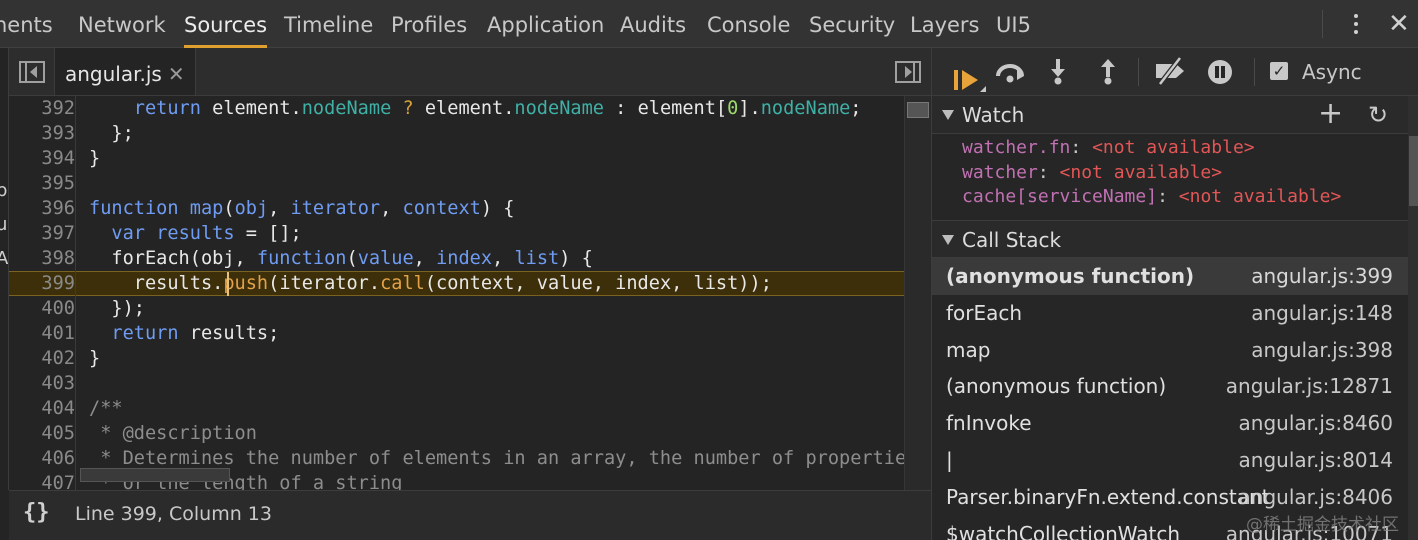 This screenshot has width=1418, height=540. What do you see at coordinates (42, 283) in the screenshot?
I see `line-number: 399` at bounding box center [42, 283].